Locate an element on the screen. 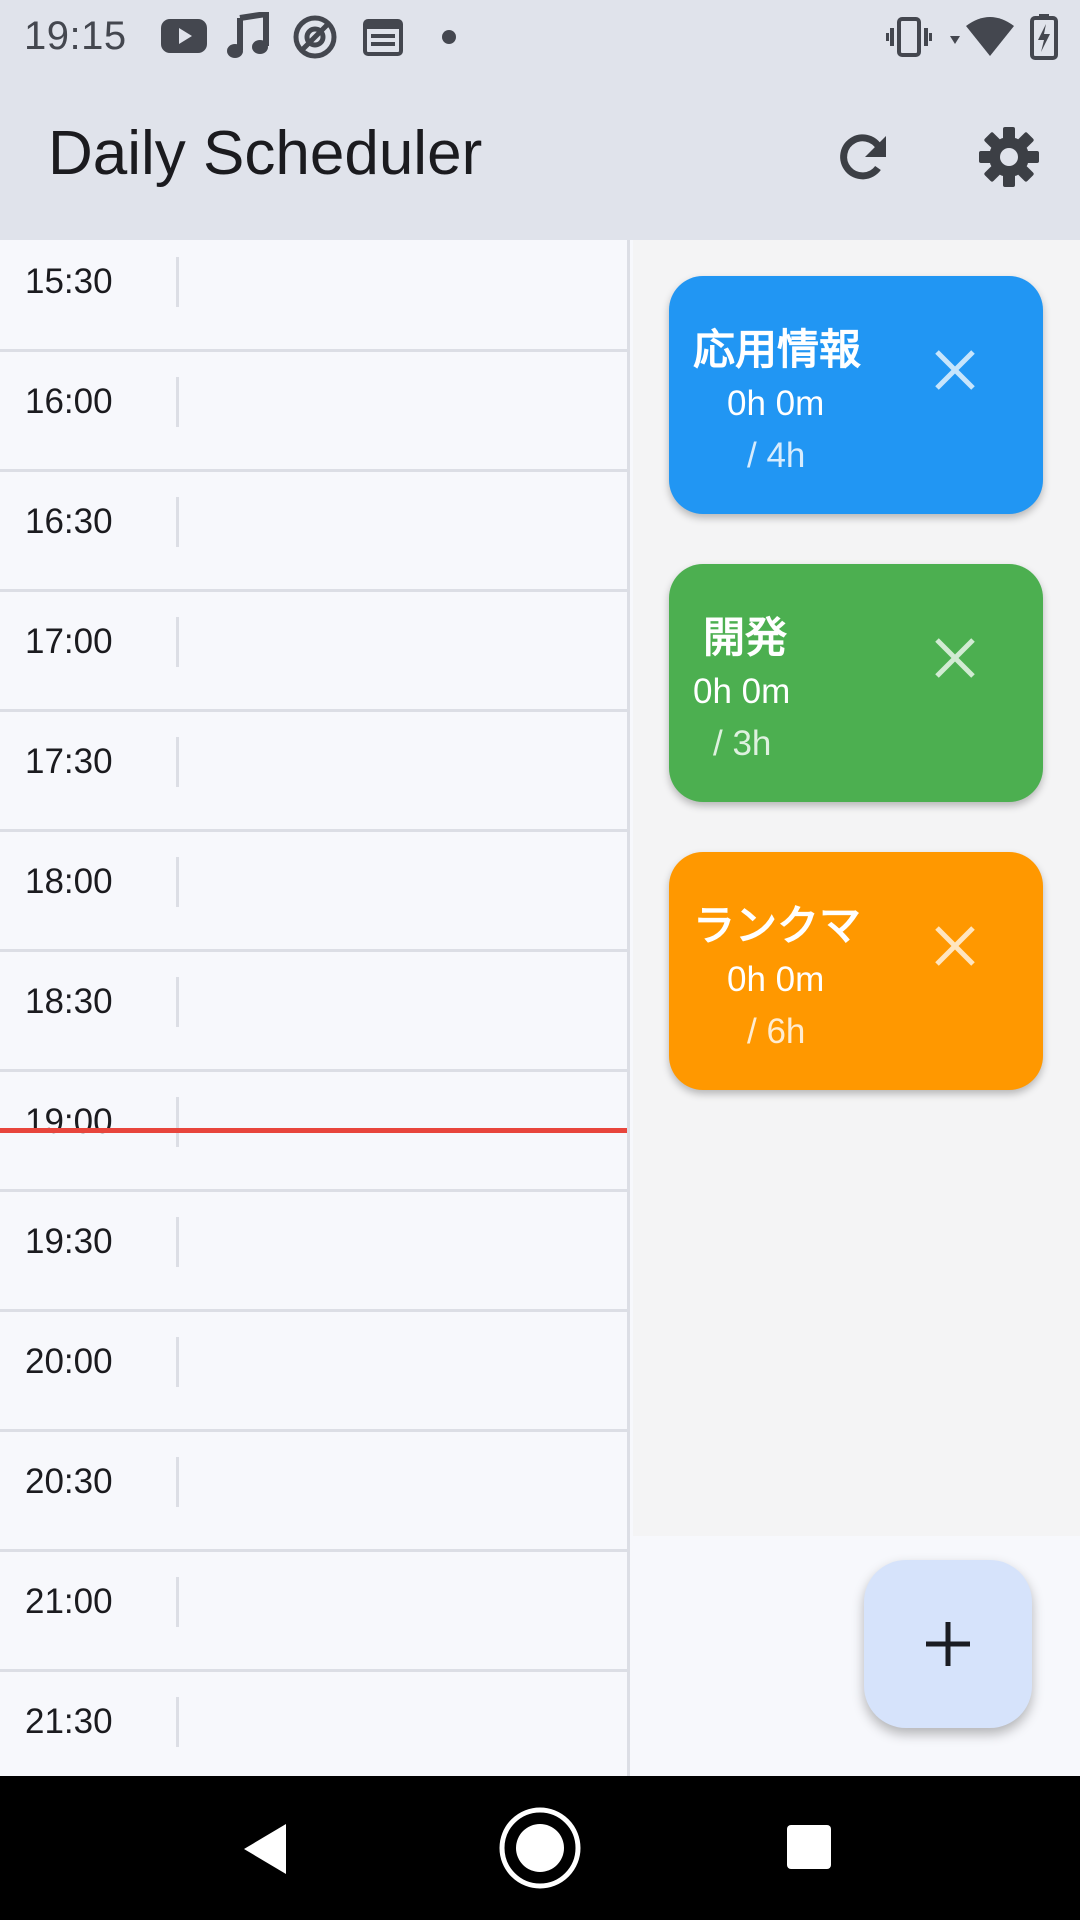  time-slot: 20:30 is located at coordinates (313, 1492).